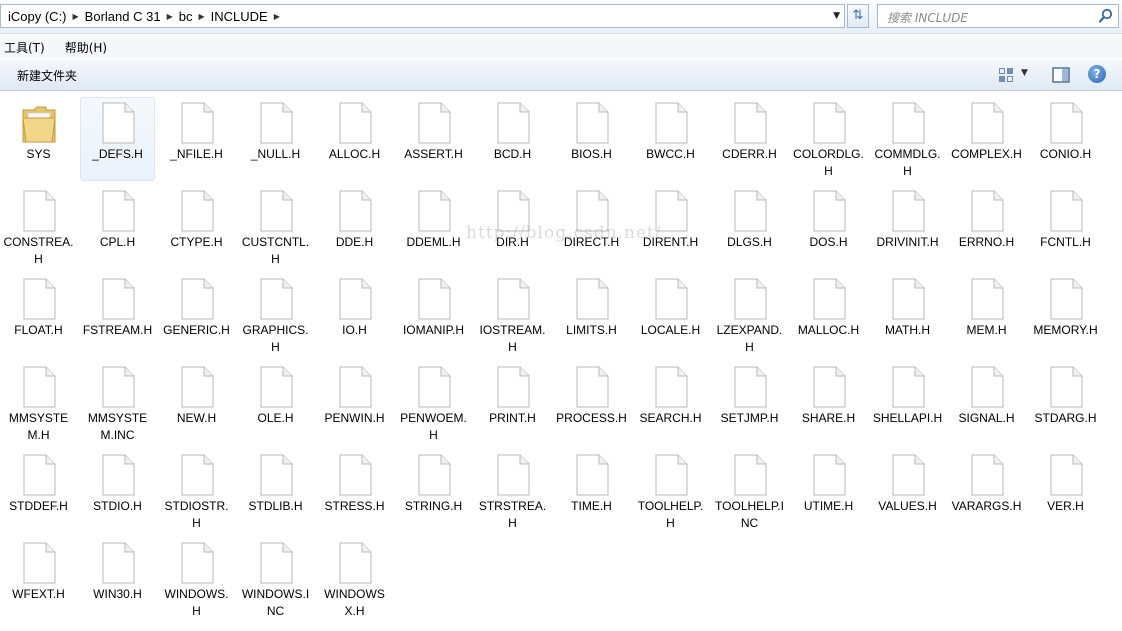 The height and width of the screenshot is (631, 1122). What do you see at coordinates (275, 579) in the screenshot?
I see `file-item: WINDOWS.INC` at bounding box center [275, 579].